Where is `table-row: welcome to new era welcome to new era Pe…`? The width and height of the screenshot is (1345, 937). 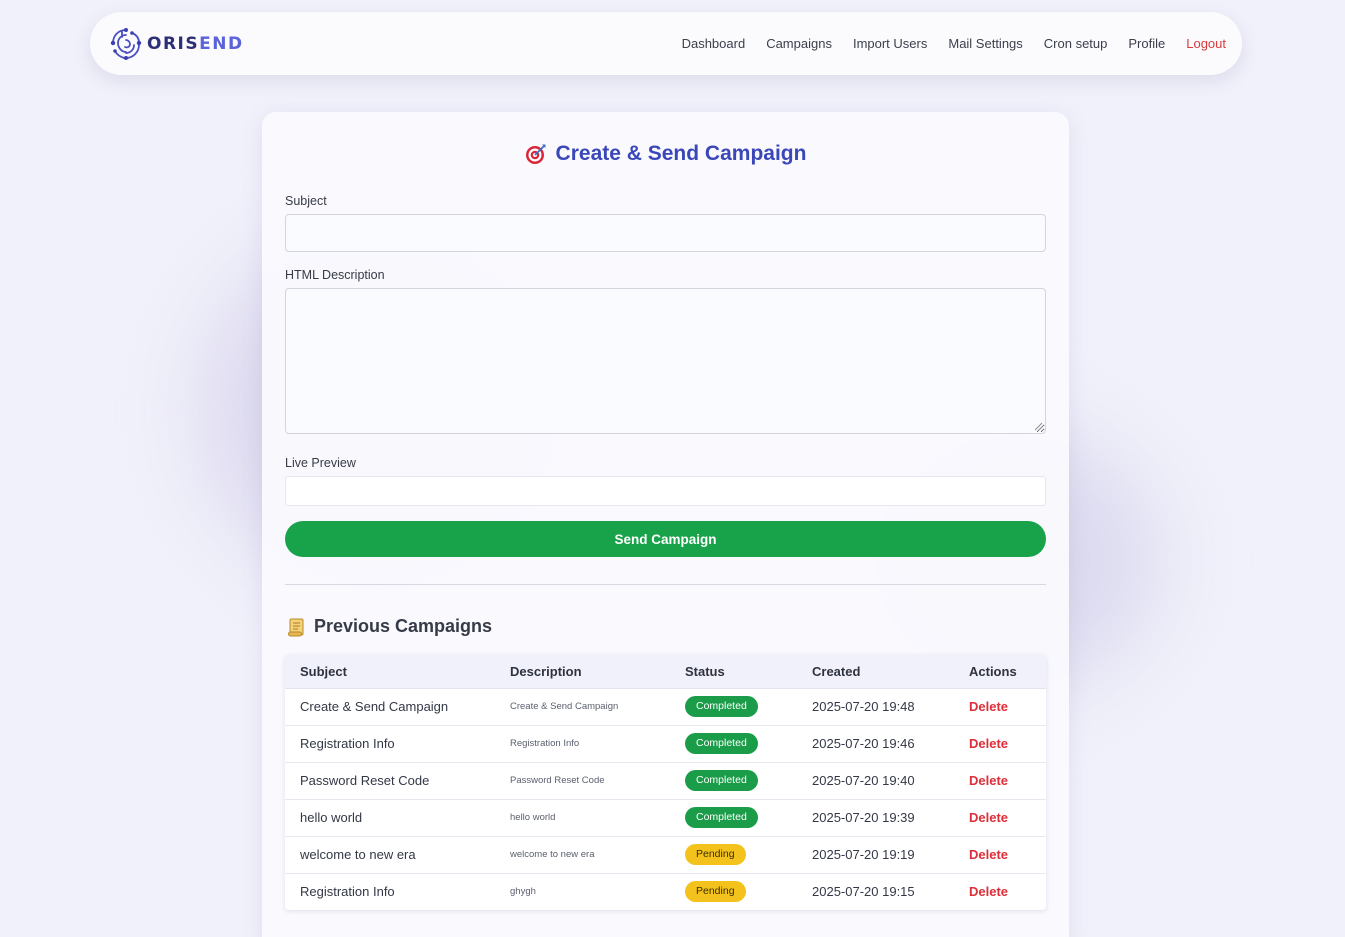 table-row: welcome to new era welcome to new era Pe… is located at coordinates (665, 855).